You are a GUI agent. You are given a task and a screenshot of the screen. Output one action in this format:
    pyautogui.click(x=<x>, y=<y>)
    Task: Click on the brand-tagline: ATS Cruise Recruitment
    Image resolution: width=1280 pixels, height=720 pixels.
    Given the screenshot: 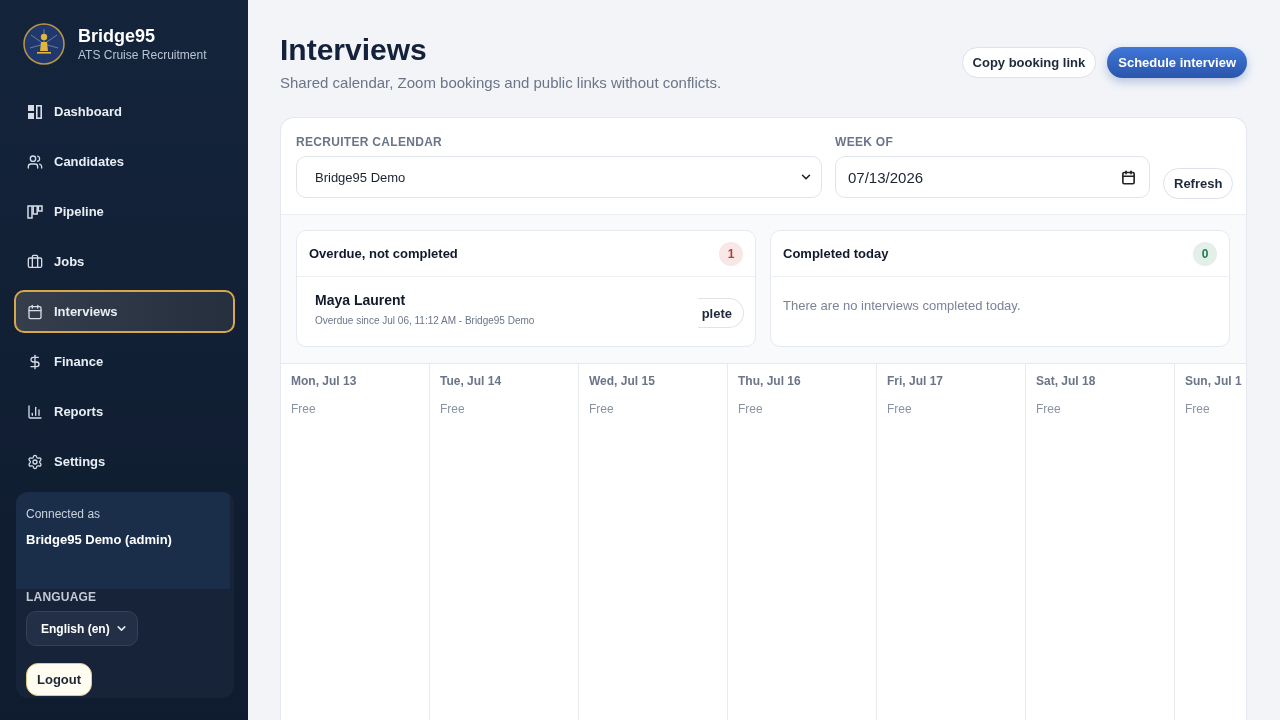 What is the action you would take?
    pyautogui.click(x=142, y=55)
    